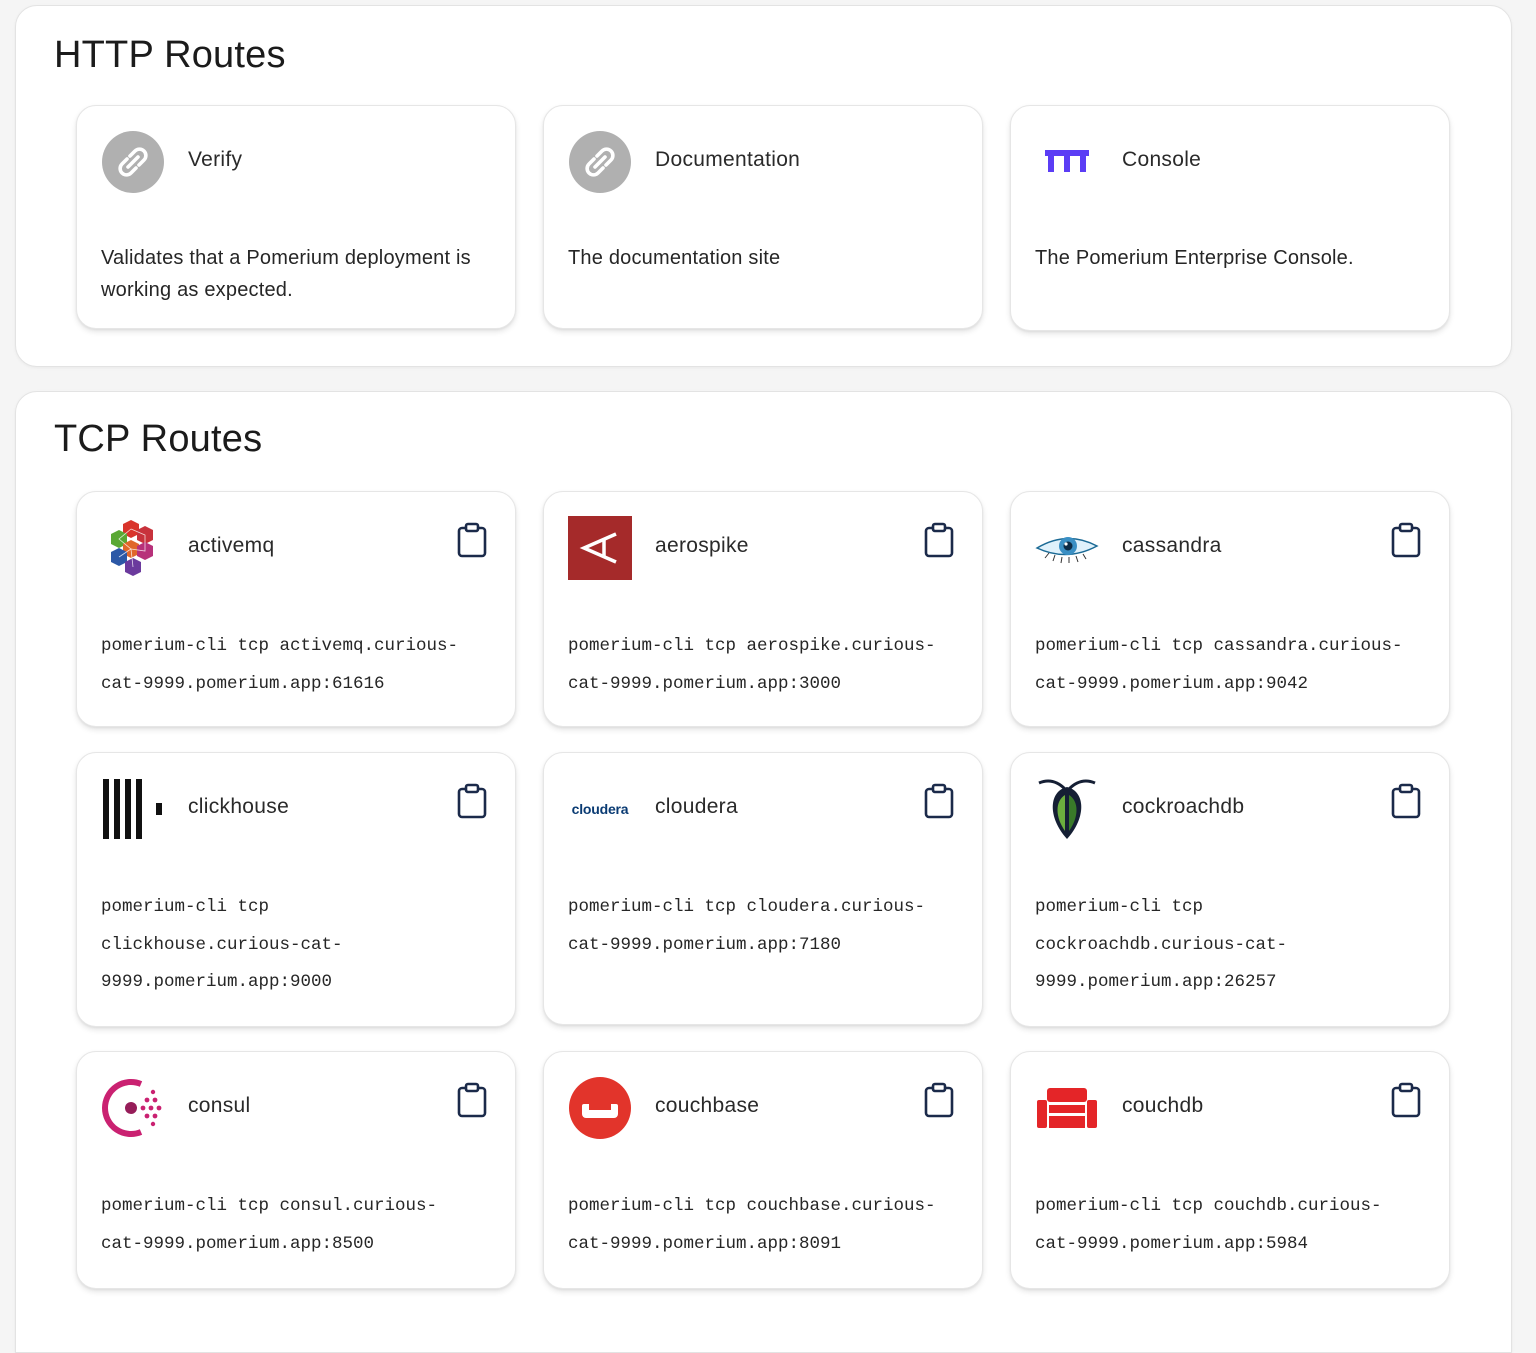 This screenshot has height=1353, width=1536. Describe the element at coordinates (600, 1108) in the screenshot. I see `couchbase-logo` at that location.